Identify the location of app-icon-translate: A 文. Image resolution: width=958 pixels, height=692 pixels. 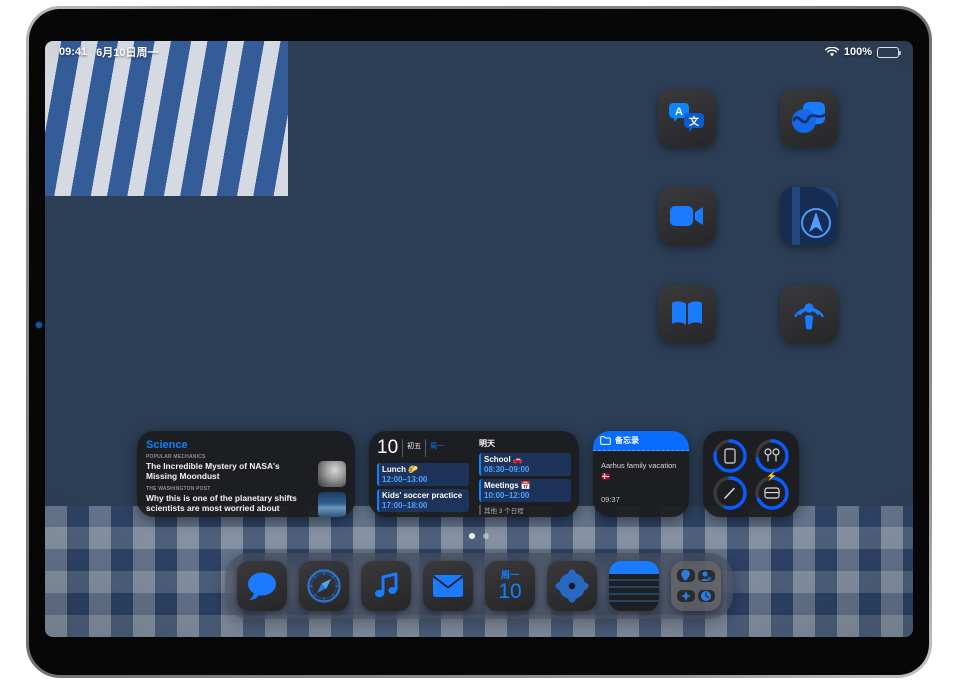
(687, 118).